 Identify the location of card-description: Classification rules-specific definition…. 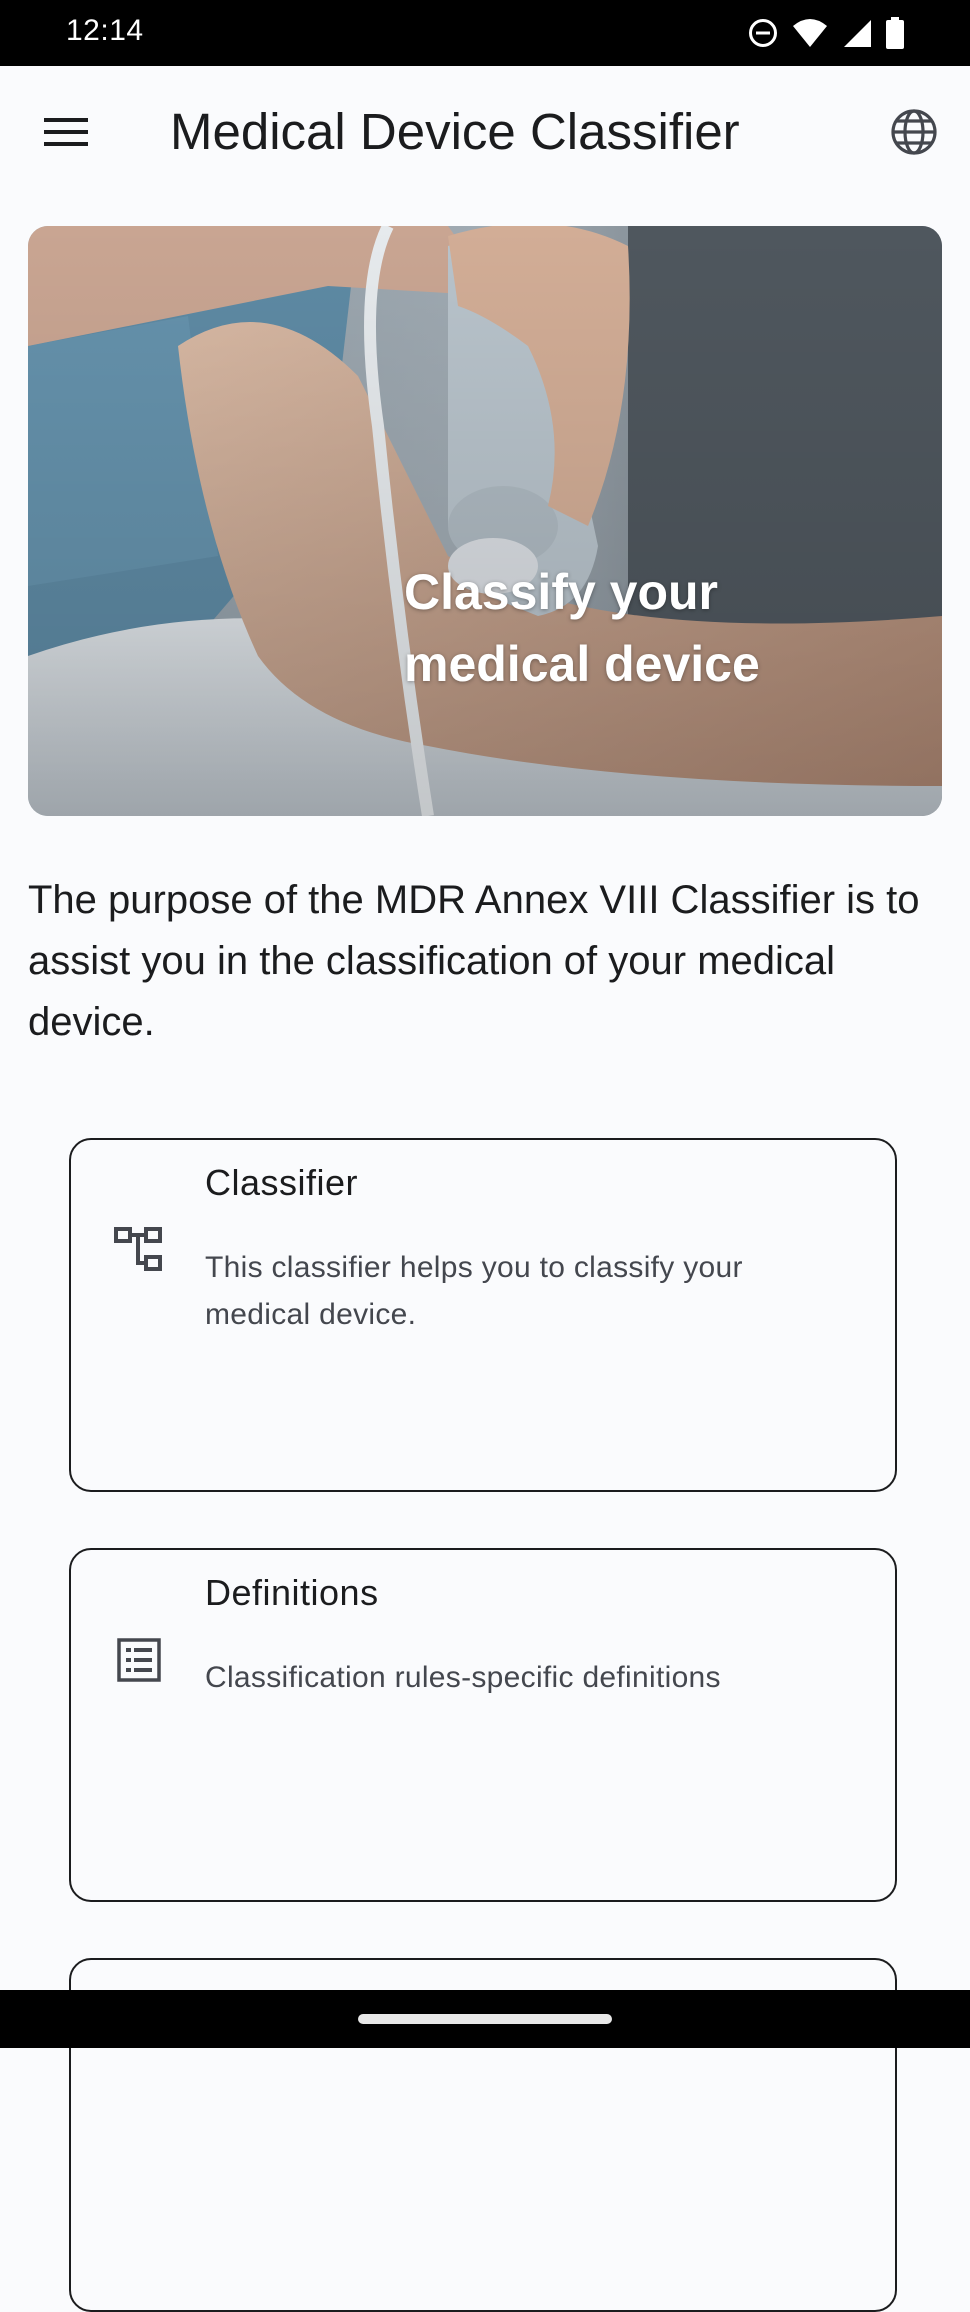
(463, 1677).